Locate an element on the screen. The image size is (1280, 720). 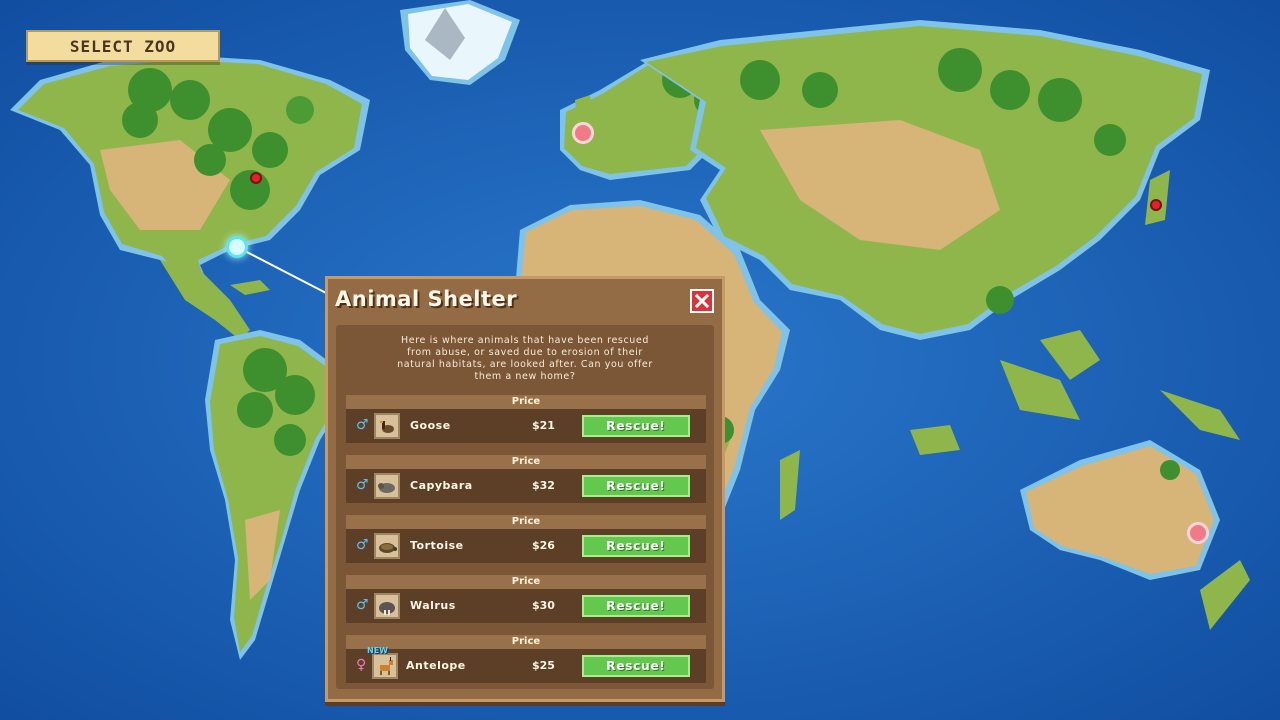
animal-name: Capybara is located at coordinates (441, 485).